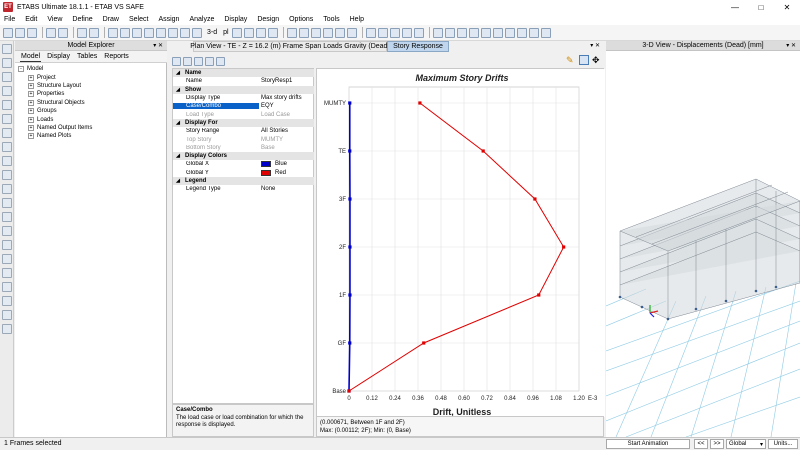 The image size is (800, 450). I want to click on draw-grid-icon, so click(7, 231).